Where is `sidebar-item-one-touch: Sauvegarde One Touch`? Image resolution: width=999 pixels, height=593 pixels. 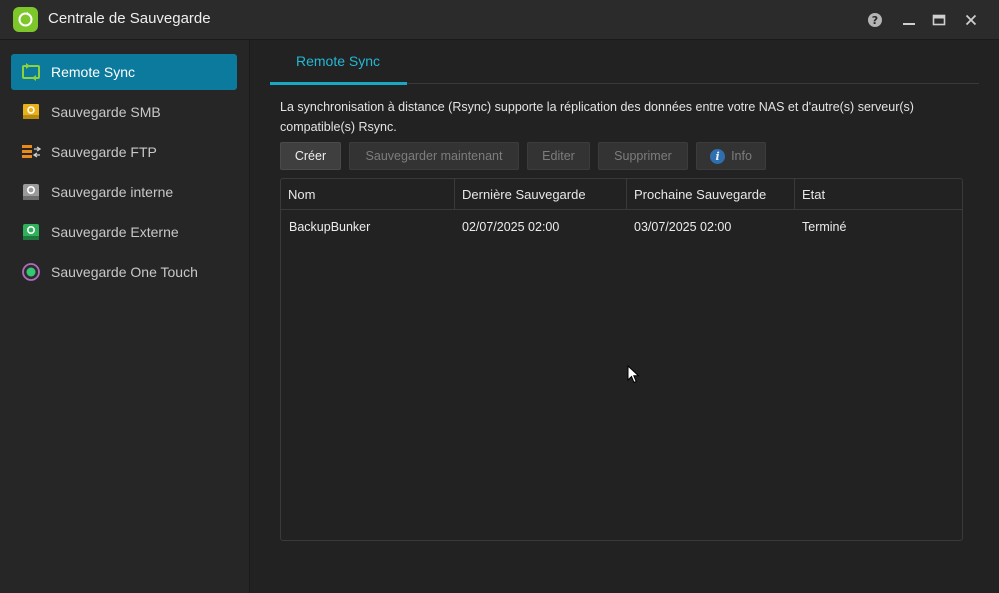
sidebar-item-one-touch: Sauvegarde One Touch is located at coordinates (124, 272).